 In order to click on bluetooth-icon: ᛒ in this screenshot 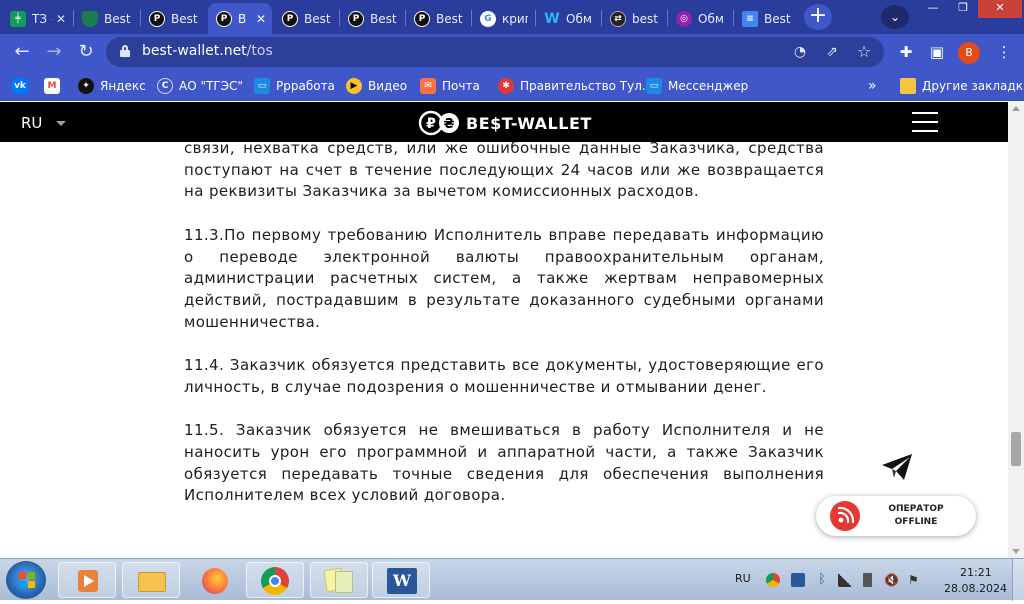, I will do `click(822, 580)`.